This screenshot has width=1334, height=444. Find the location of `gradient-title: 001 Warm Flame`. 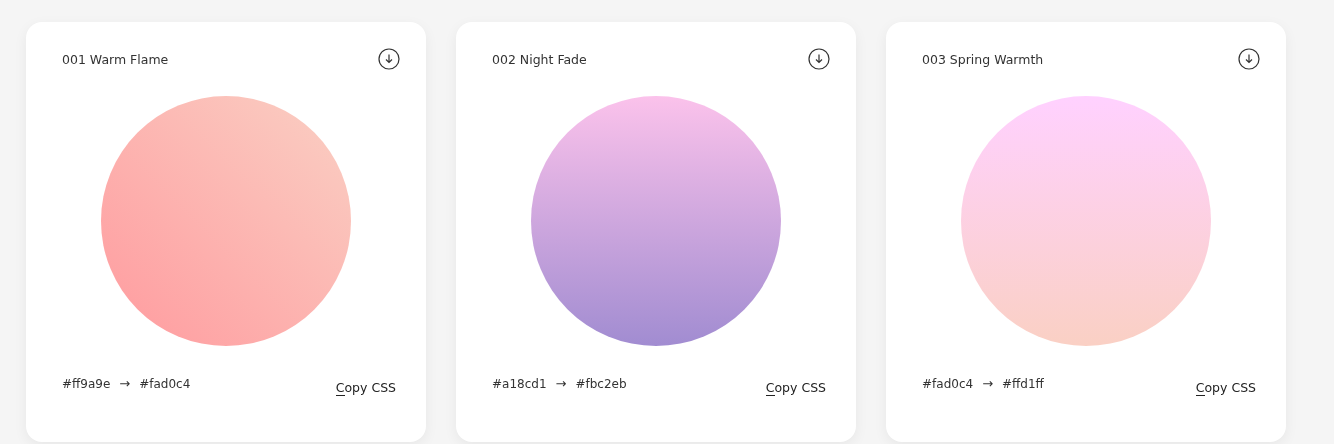

gradient-title: 001 Warm Flame is located at coordinates (115, 59).